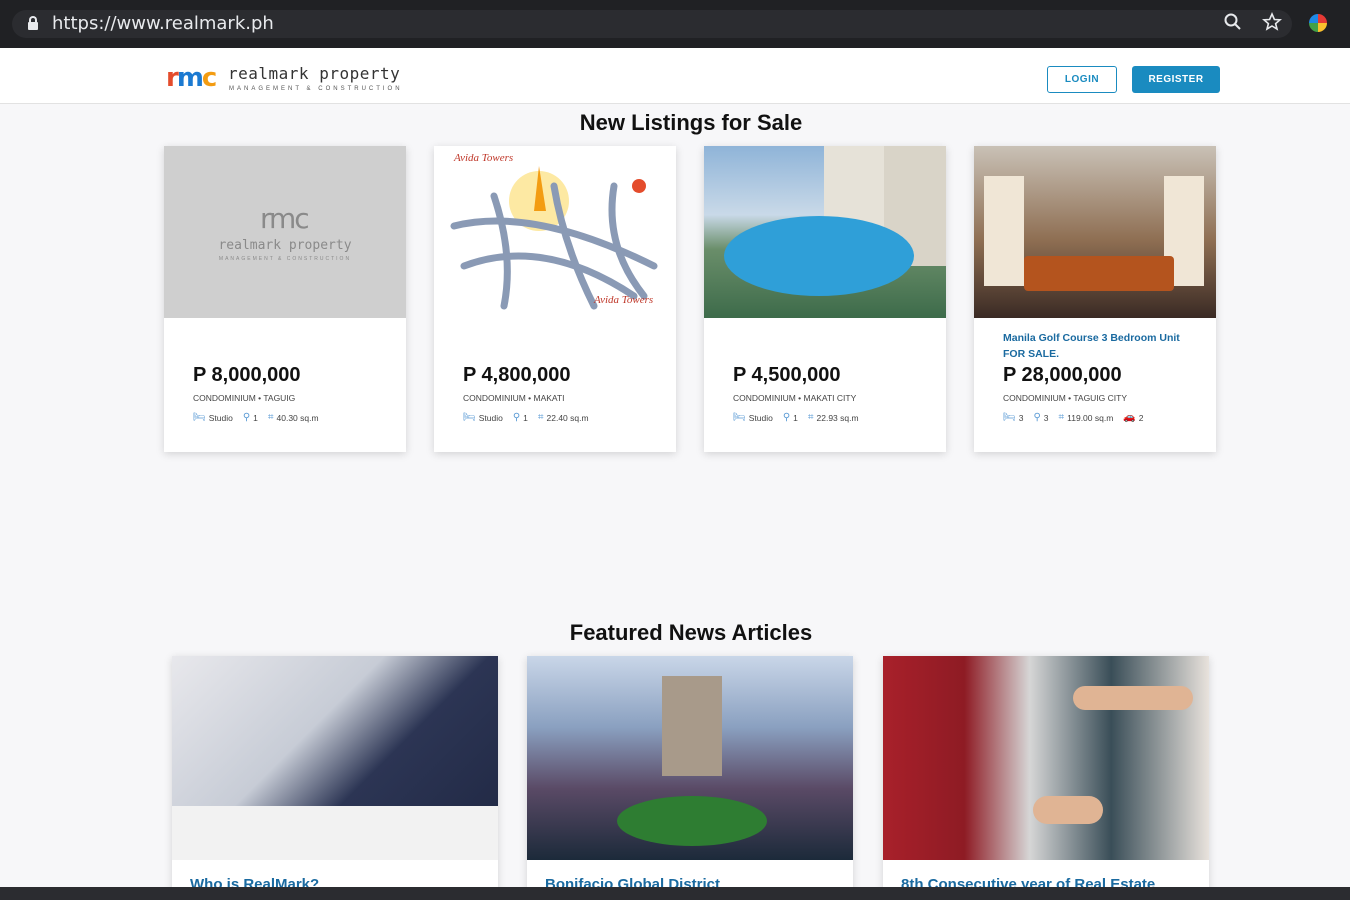  What do you see at coordinates (691, 122) in the screenshot?
I see `listings-heading: New Listings for Sale` at bounding box center [691, 122].